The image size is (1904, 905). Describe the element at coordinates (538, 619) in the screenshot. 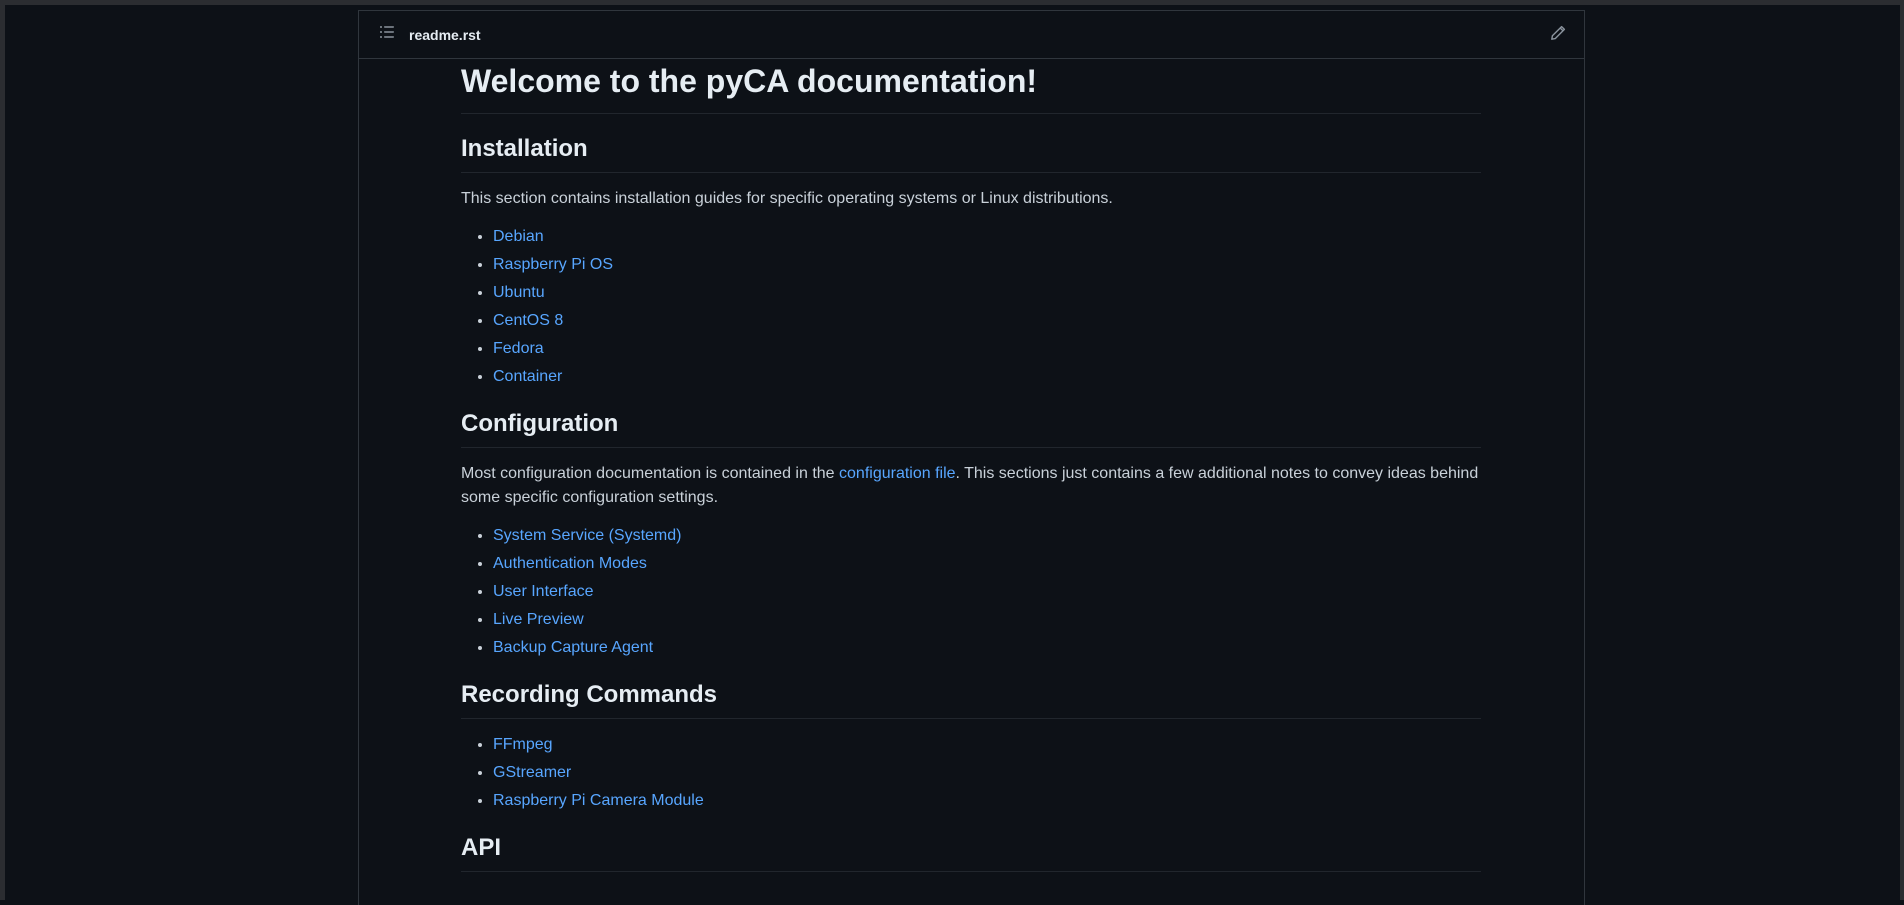

I see `link-live-preview: Live Preview` at that location.